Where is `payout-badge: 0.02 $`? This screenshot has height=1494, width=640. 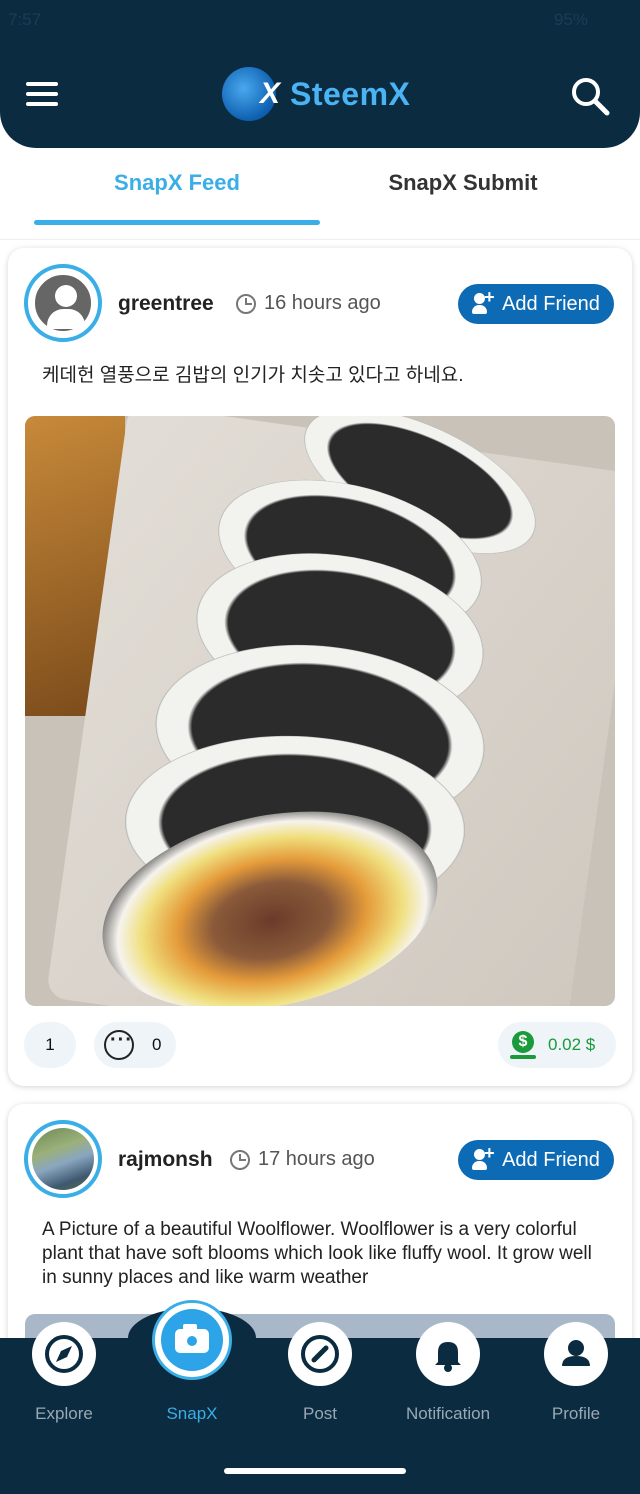 payout-badge: 0.02 $ is located at coordinates (557, 1045).